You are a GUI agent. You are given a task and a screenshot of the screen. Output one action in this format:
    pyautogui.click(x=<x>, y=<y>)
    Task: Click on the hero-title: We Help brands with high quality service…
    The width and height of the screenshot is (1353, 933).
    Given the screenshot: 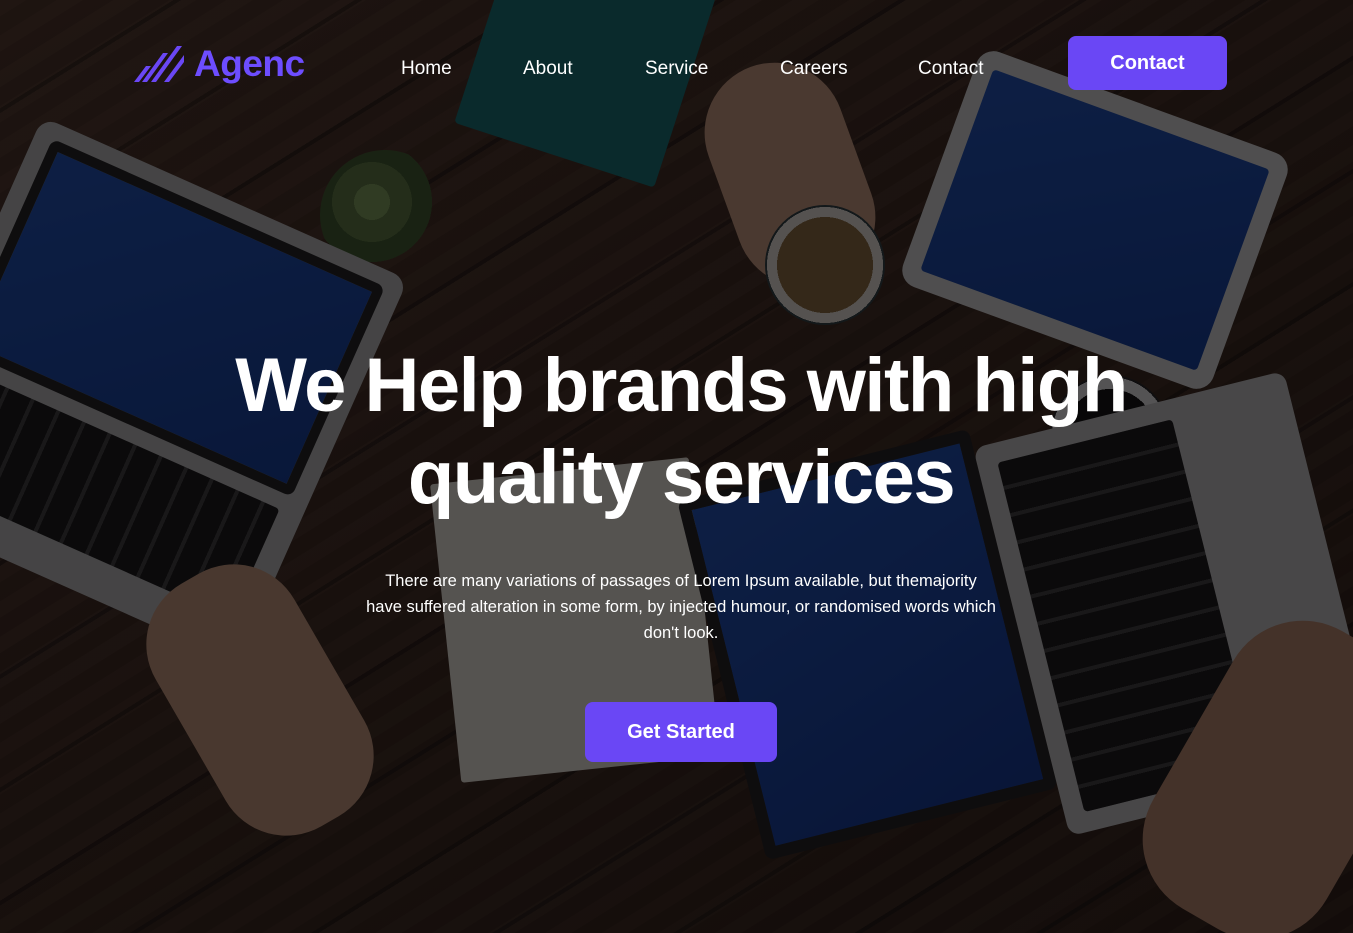 What is the action you would take?
    pyautogui.click(x=681, y=431)
    